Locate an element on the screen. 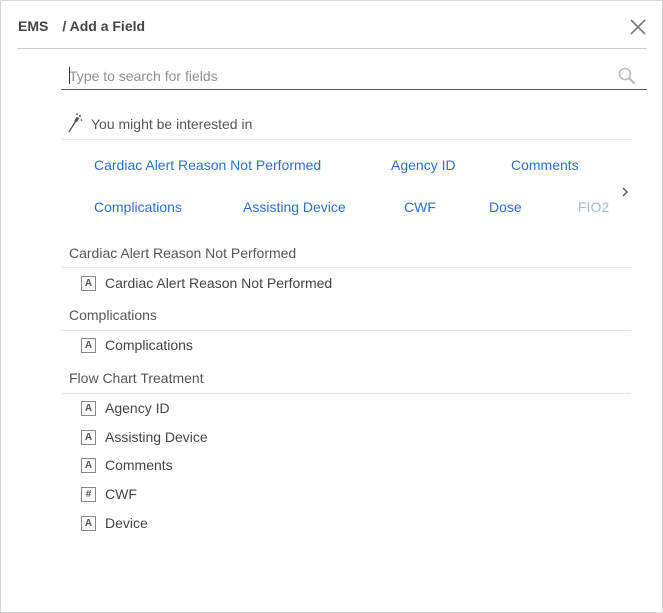  field-item-label: Agency ID is located at coordinates (137, 408).